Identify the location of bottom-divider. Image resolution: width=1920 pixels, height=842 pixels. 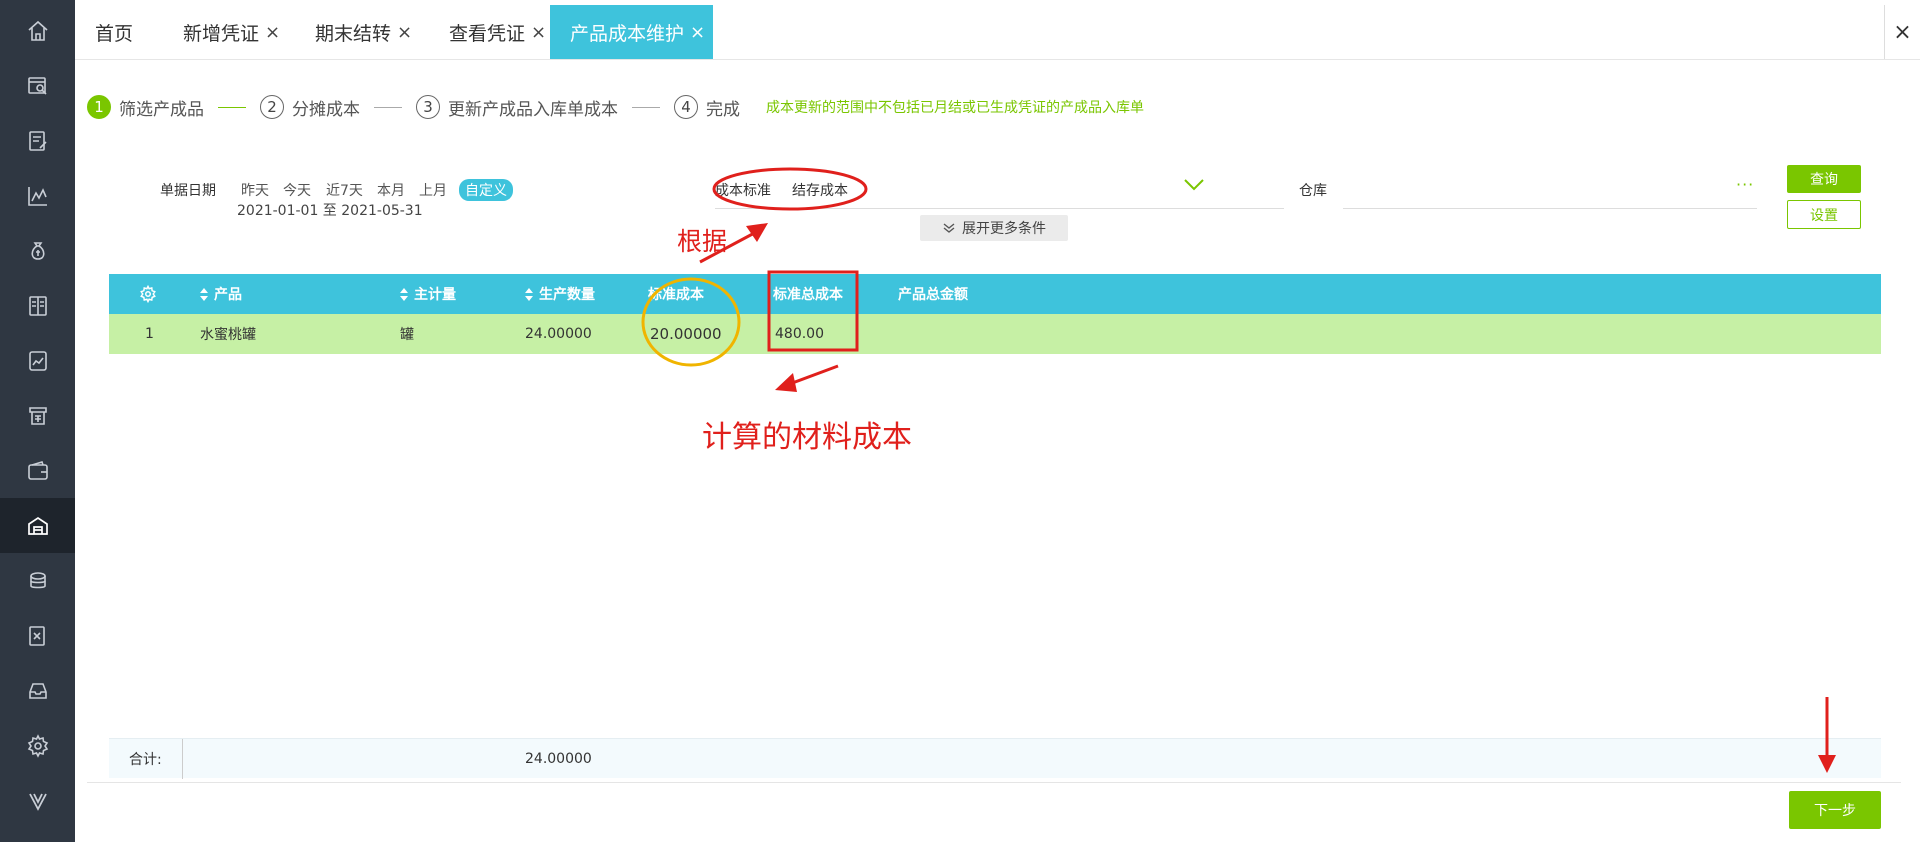
(994, 782).